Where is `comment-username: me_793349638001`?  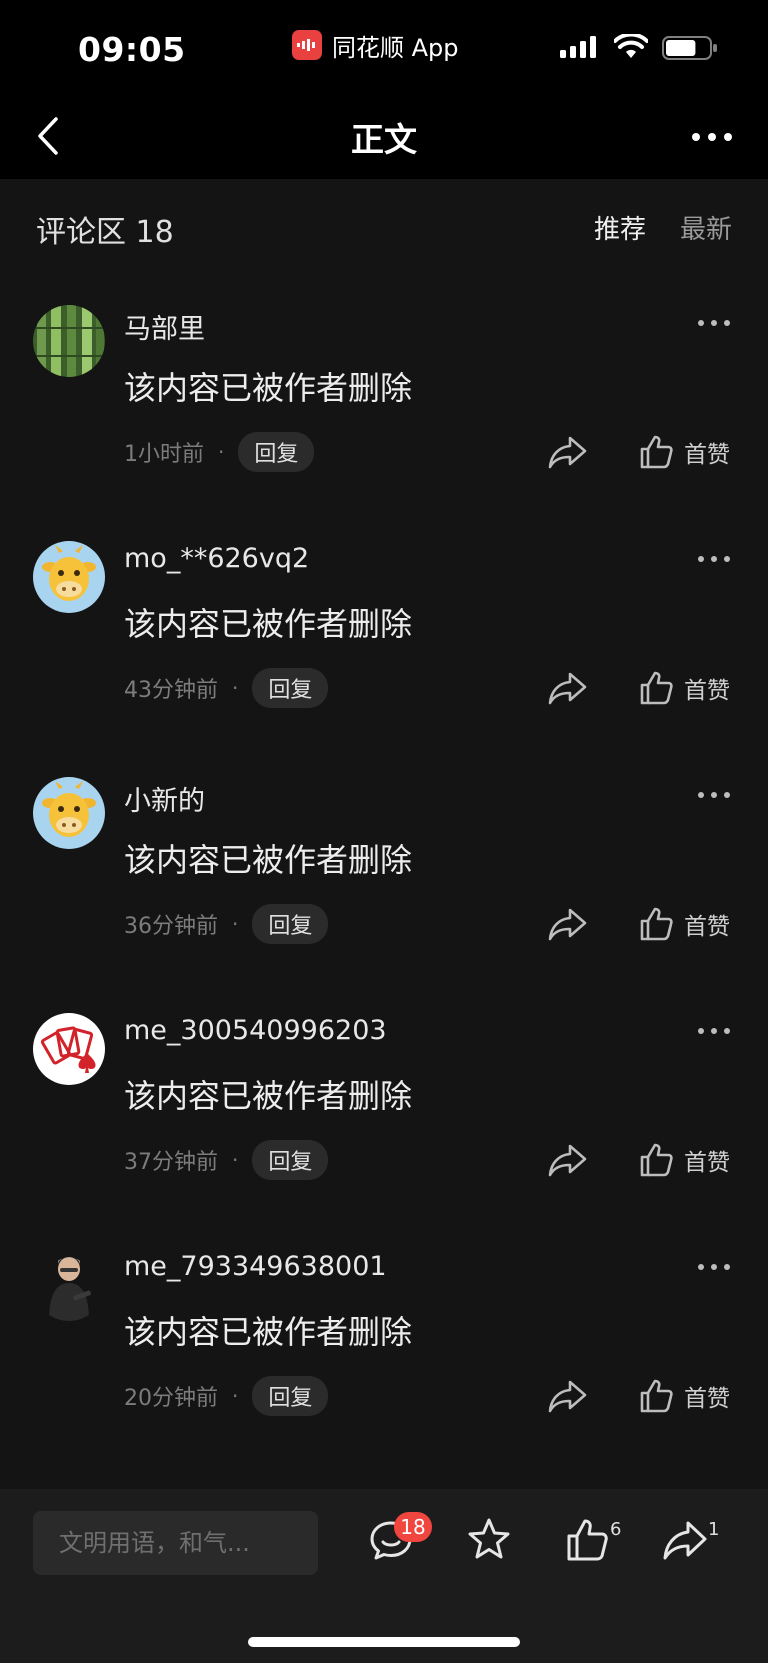
comment-username: me_793349638001 is located at coordinates (255, 1266).